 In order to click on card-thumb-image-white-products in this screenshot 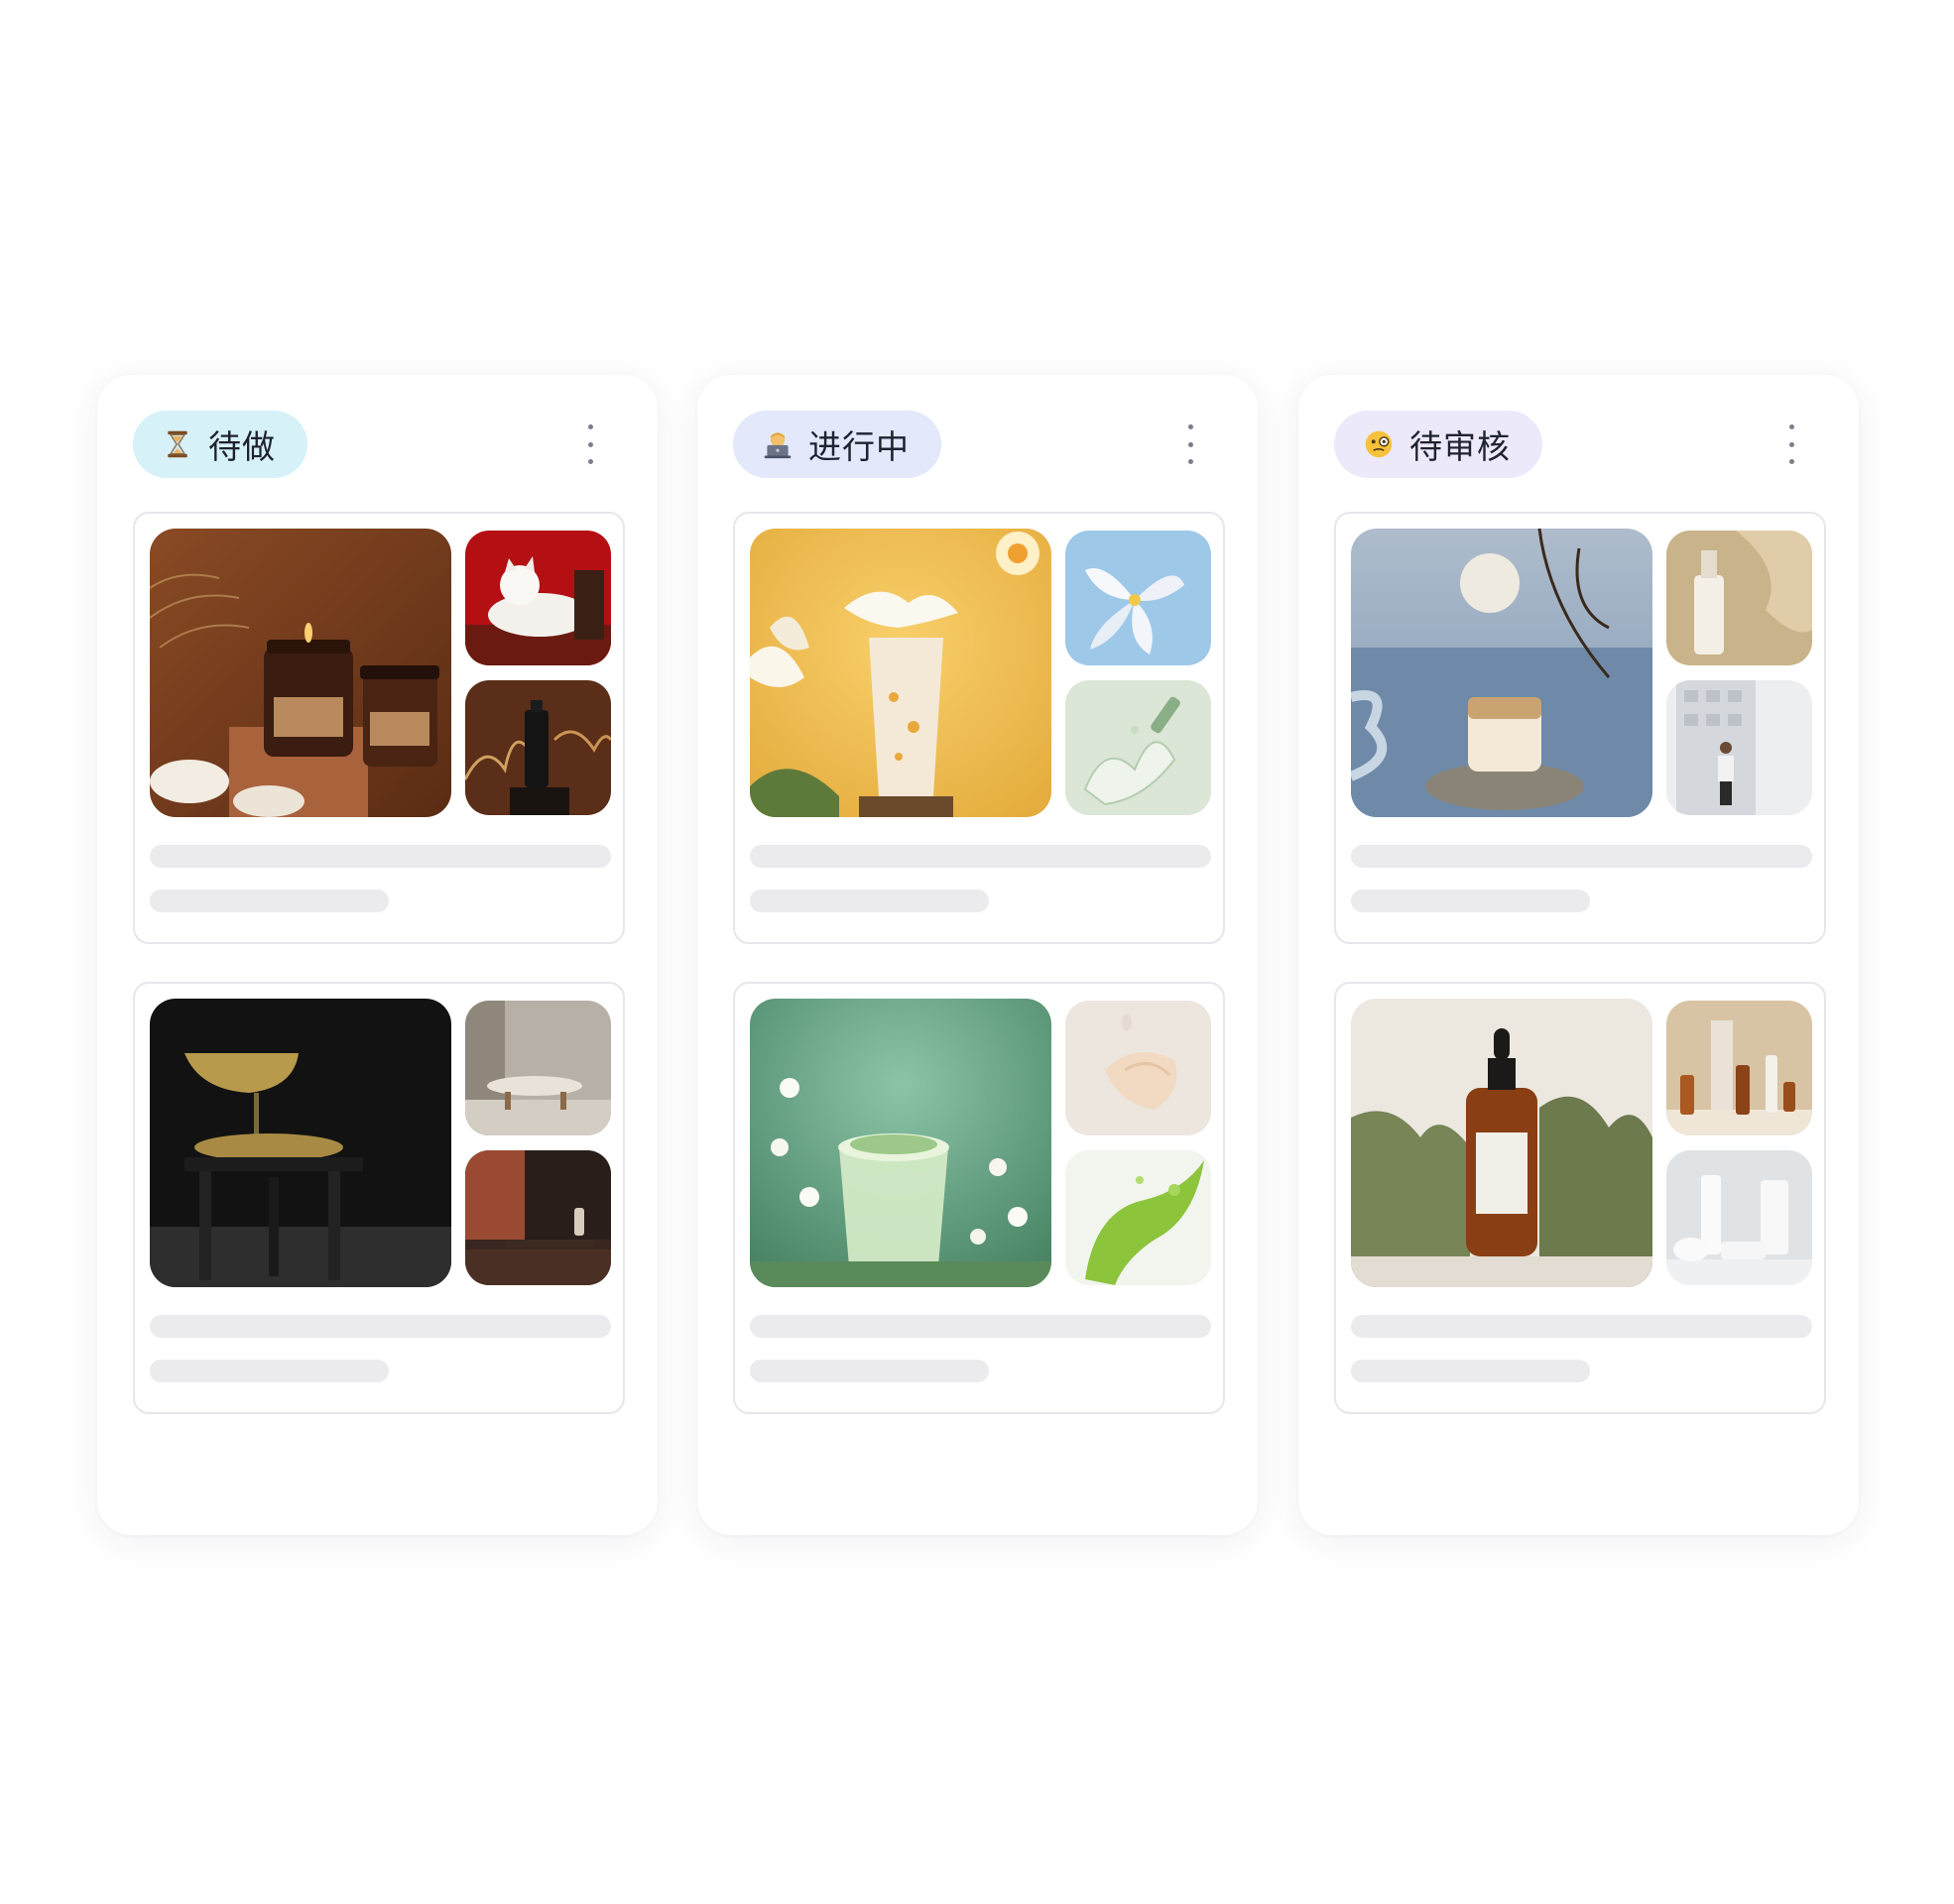, I will do `click(1739, 1217)`.